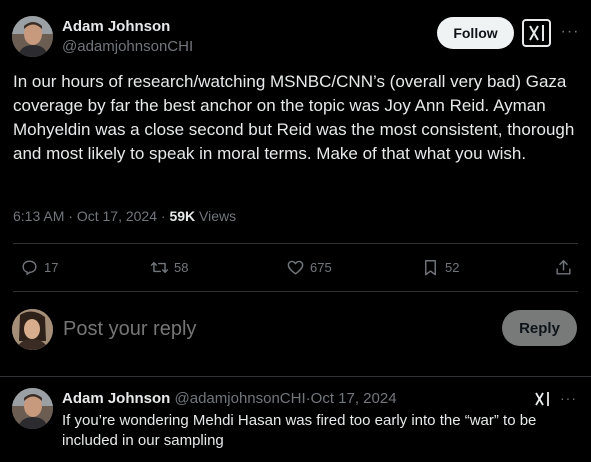 The height and width of the screenshot is (462, 591). What do you see at coordinates (539, 328) in the screenshot?
I see `reply-button: Reply` at bounding box center [539, 328].